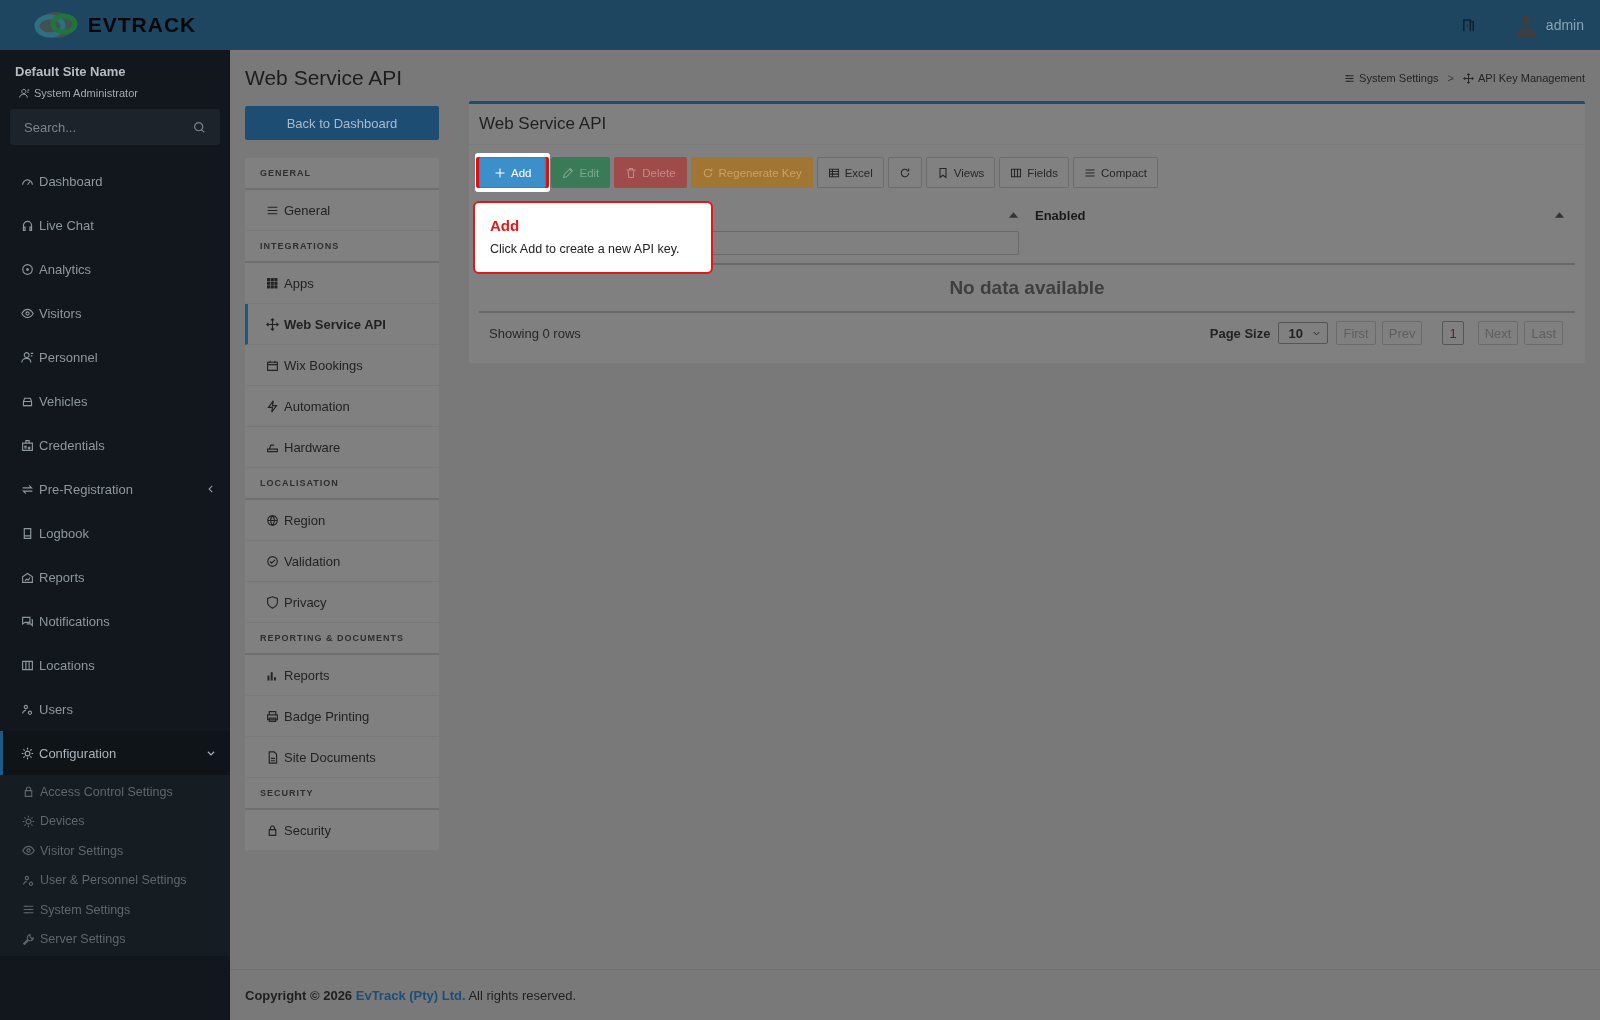  Describe the element at coordinates (960, 172) in the screenshot. I see `toolbar-button: Views` at that location.